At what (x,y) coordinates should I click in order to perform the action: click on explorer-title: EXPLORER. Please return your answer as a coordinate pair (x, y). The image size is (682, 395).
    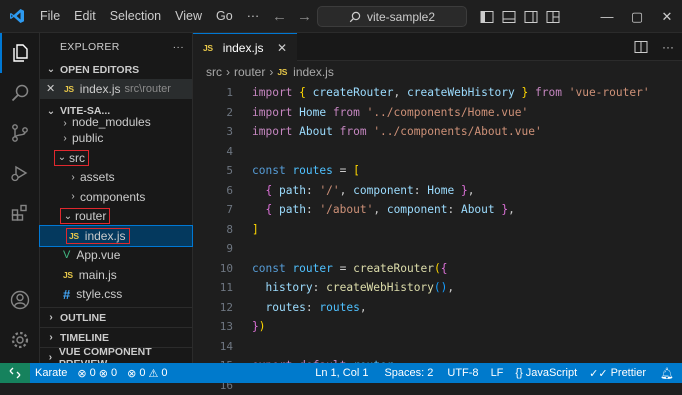
    Looking at the image, I should click on (90, 47).